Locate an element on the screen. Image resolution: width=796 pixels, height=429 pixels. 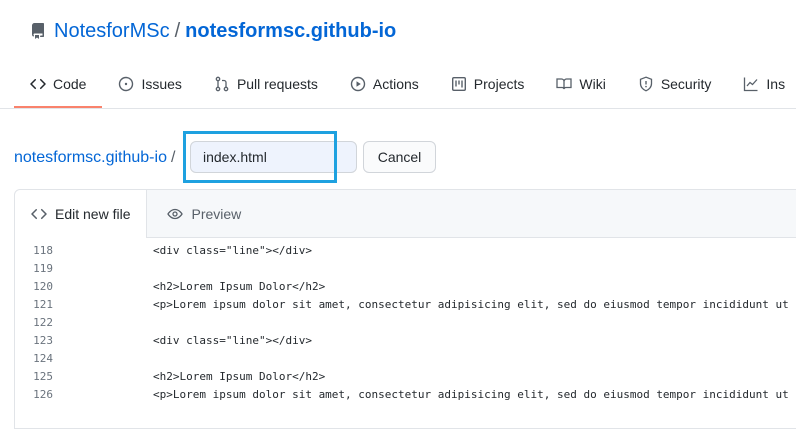
code-line: 124 is located at coordinates (405, 358).